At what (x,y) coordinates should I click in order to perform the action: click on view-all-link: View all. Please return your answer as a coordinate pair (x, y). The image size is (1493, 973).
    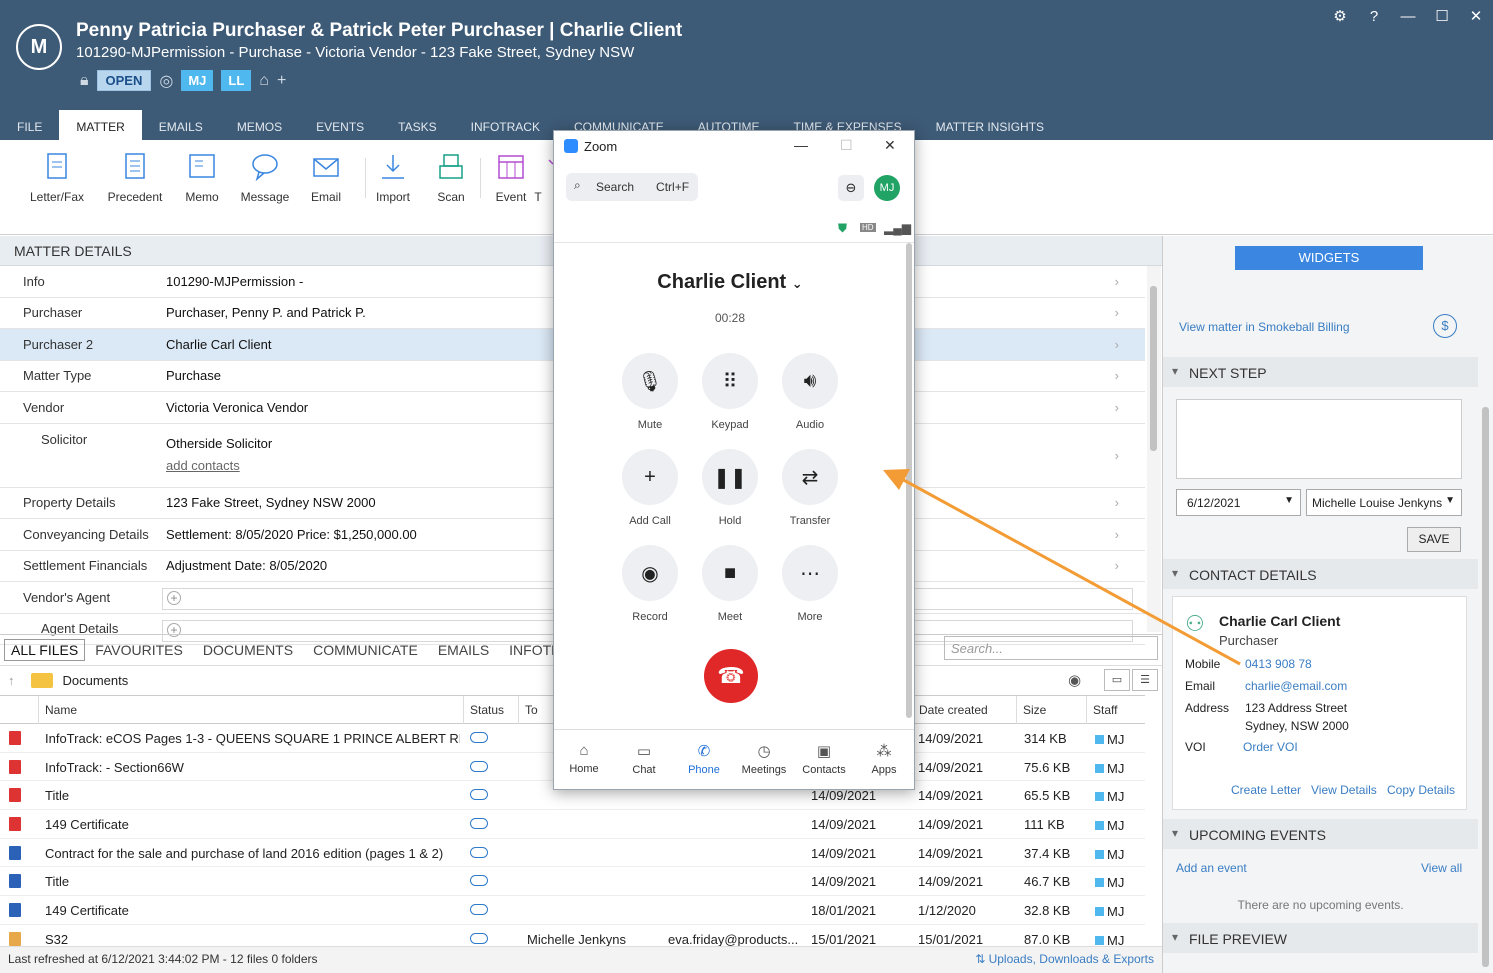
    Looking at the image, I should click on (1441, 868).